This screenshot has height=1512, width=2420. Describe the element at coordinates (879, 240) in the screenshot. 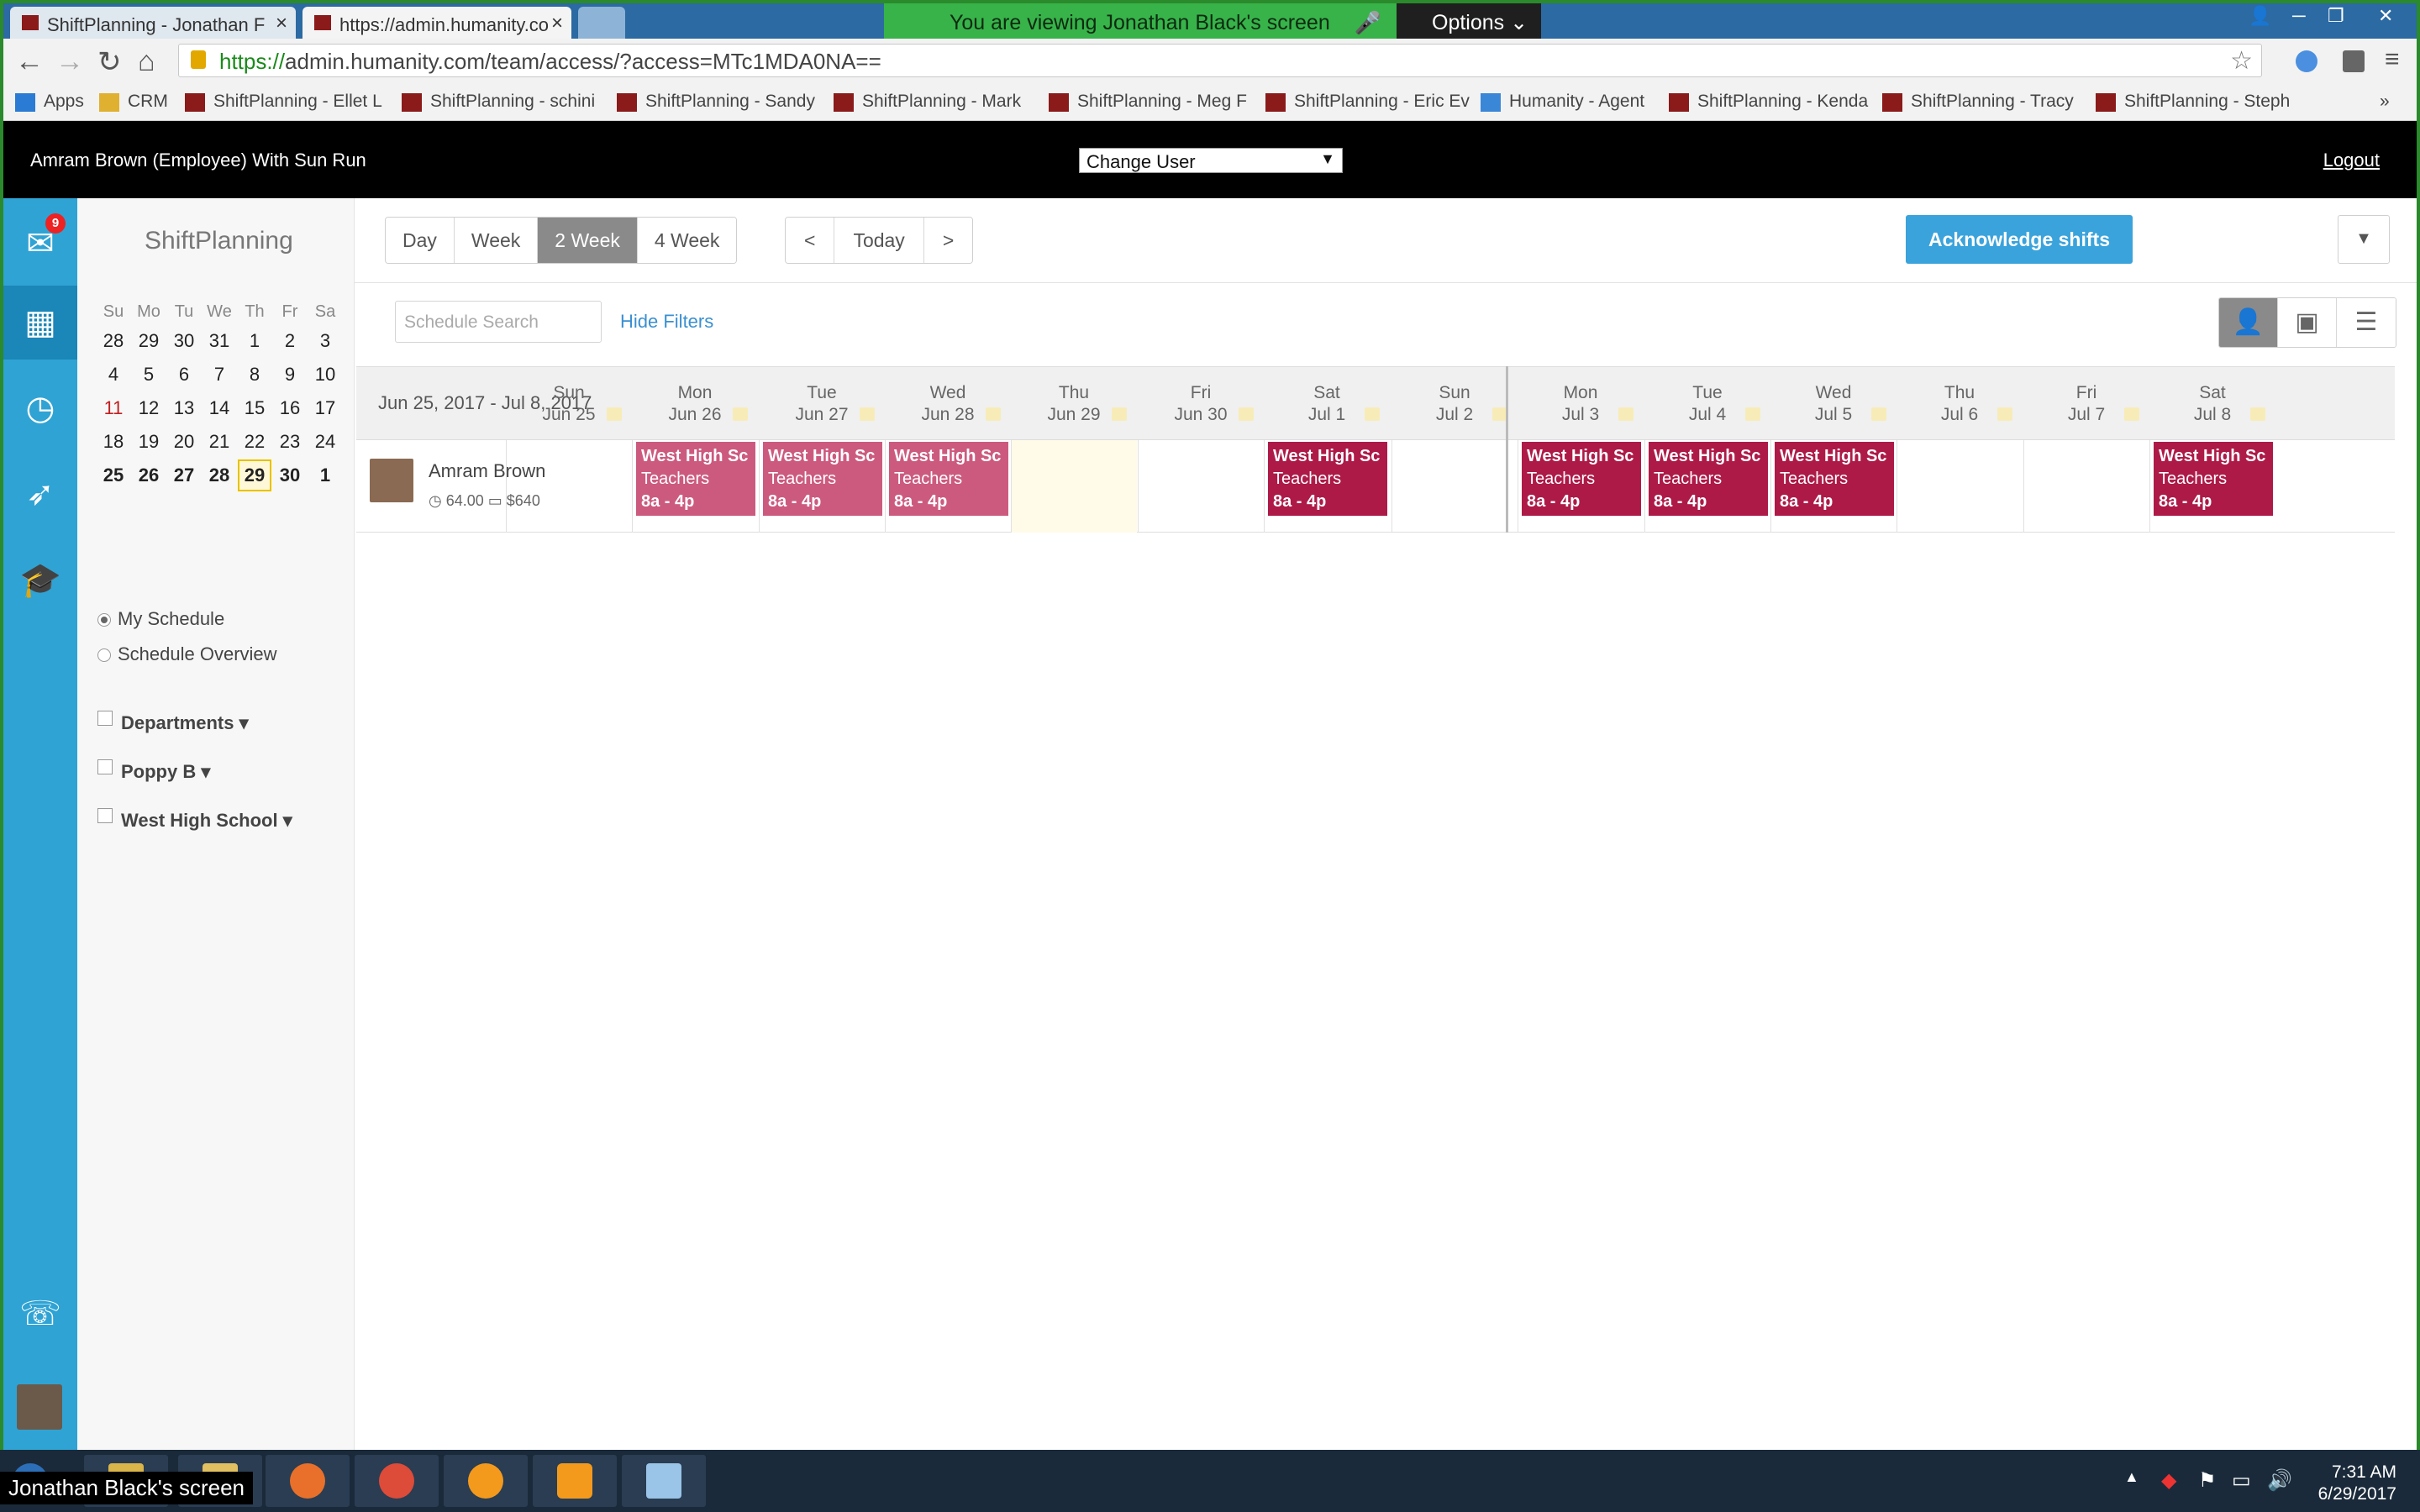

I see `today-button: Today` at that location.